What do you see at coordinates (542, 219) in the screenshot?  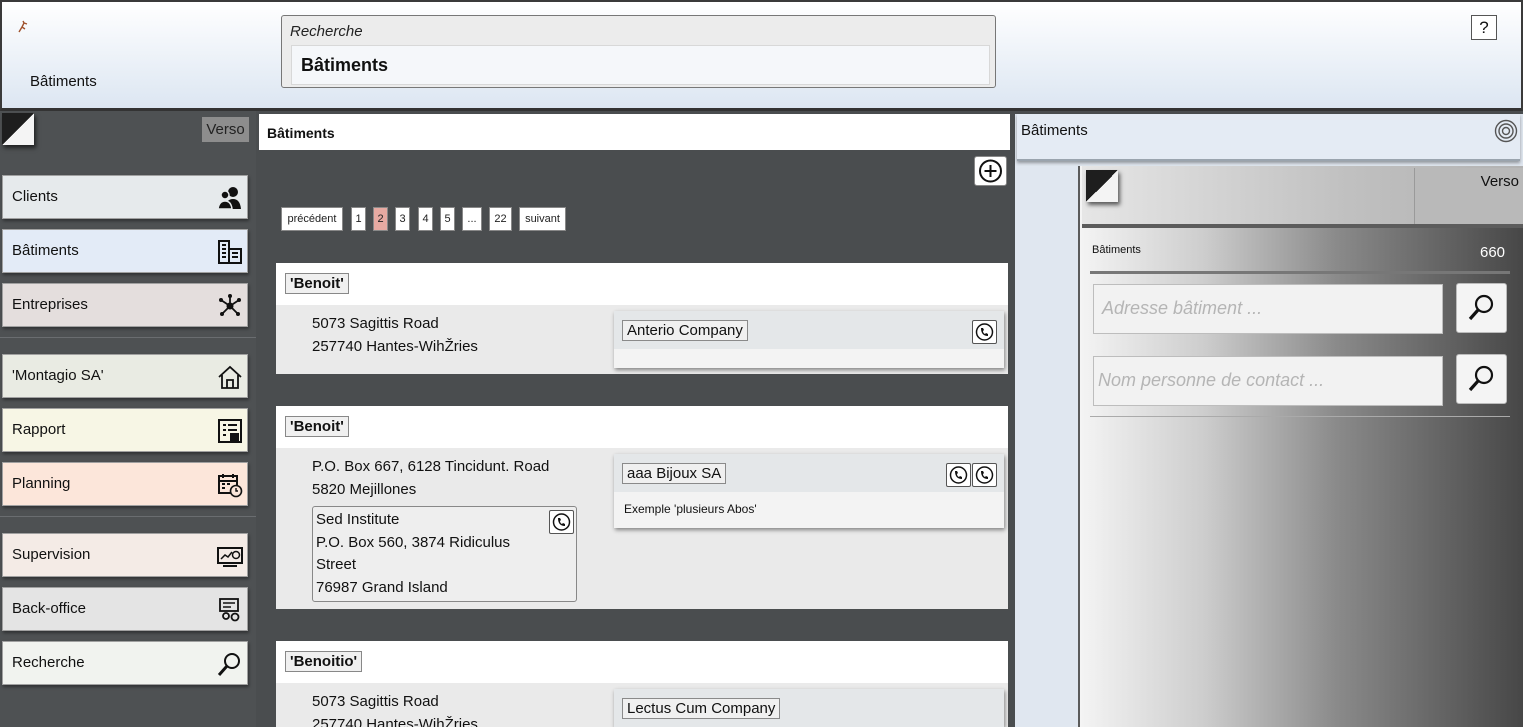 I see `pager-next: suivant` at bounding box center [542, 219].